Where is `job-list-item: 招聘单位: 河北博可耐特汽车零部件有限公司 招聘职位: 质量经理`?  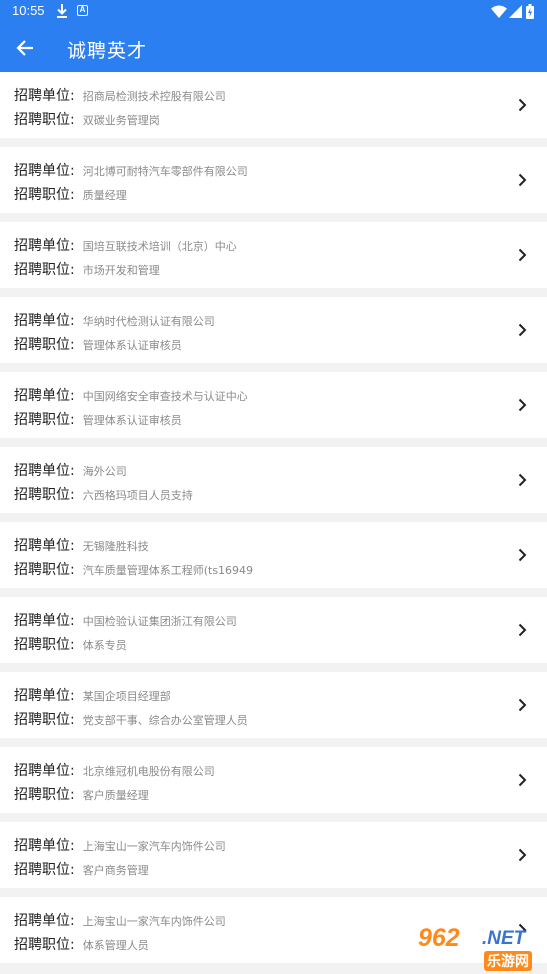 job-list-item: 招聘单位: 河北博可耐特汽车零部件有限公司 招聘职位: 质量经理 is located at coordinates (273, 180).